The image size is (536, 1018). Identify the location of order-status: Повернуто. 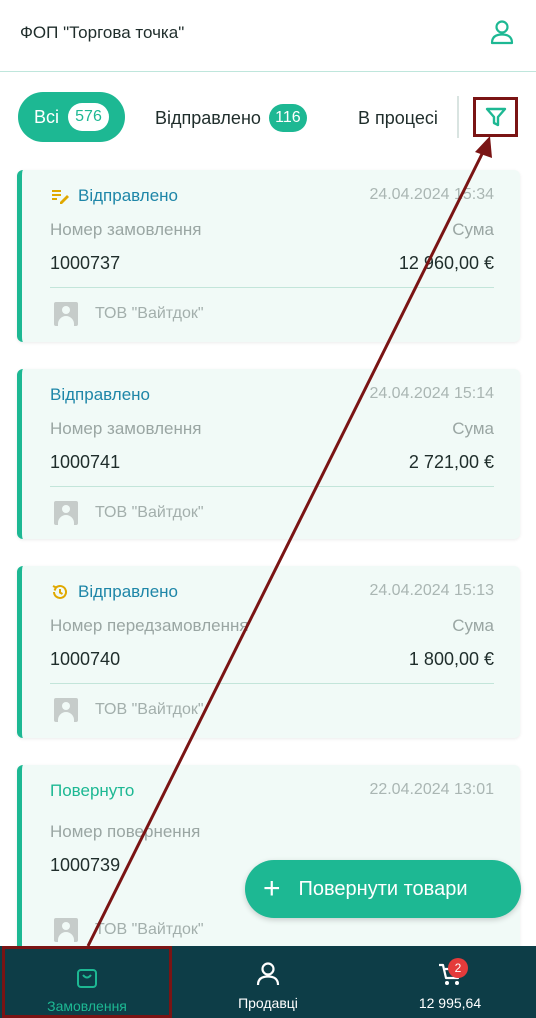
(92, 791).